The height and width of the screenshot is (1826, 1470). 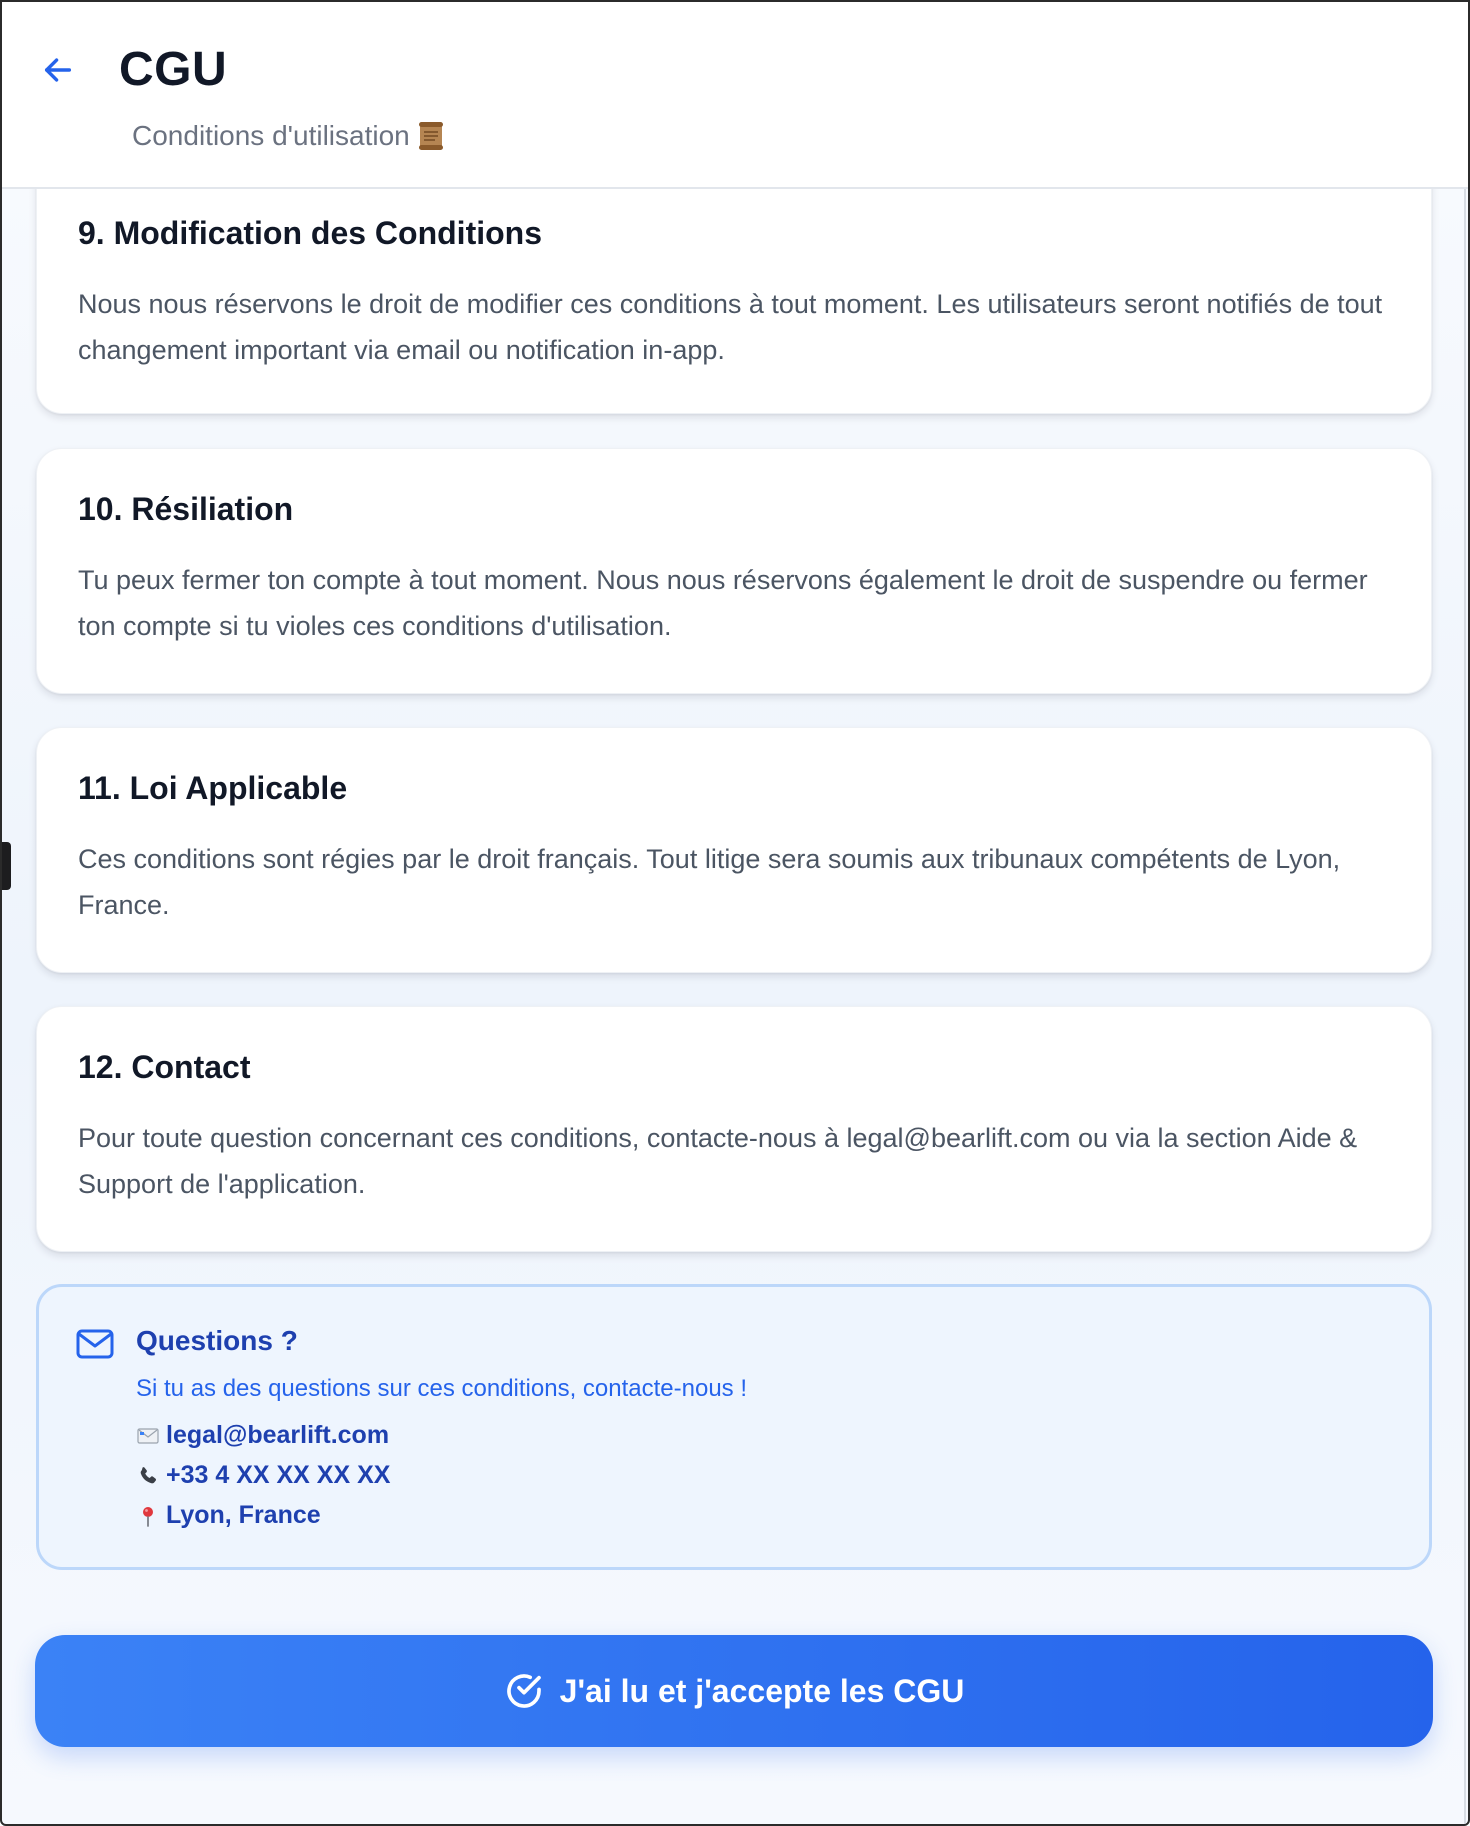 I want to click on page-title: CGU, so click(x=173, y=69).